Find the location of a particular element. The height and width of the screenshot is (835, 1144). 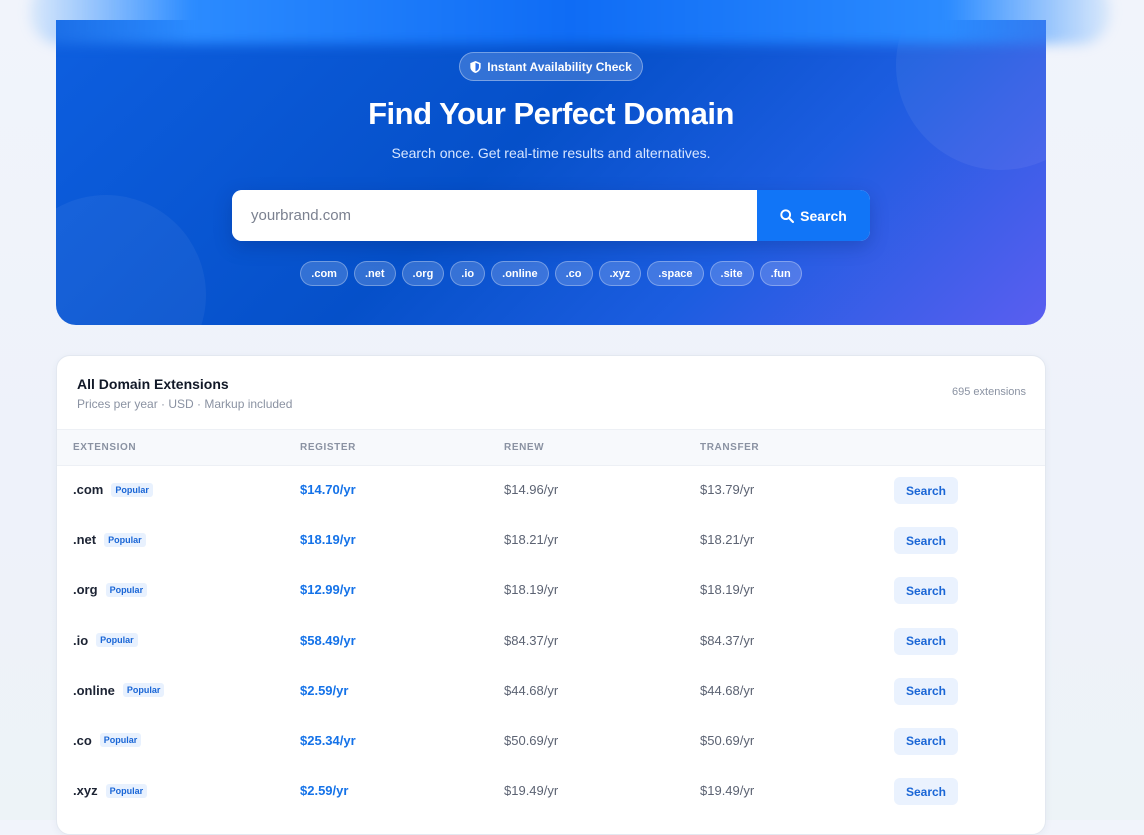

extension-cell: .org Popular is located at coordinates (110, 590).